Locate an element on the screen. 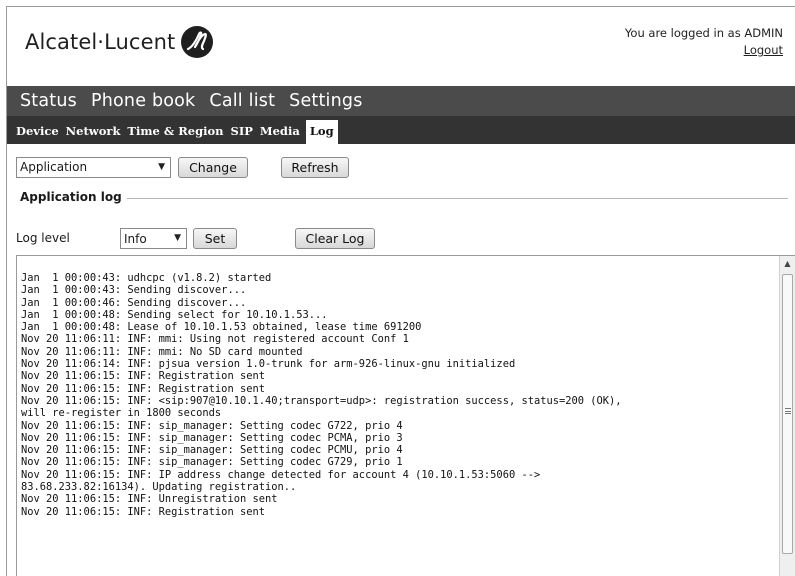  log-level-controls: Log level Info ▼ Set Clear Log is located at coordinates (216, 239).